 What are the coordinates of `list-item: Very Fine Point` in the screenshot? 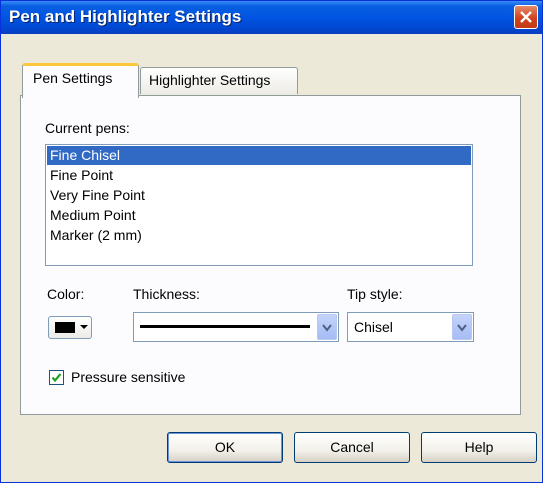 It's located at (259, 195).